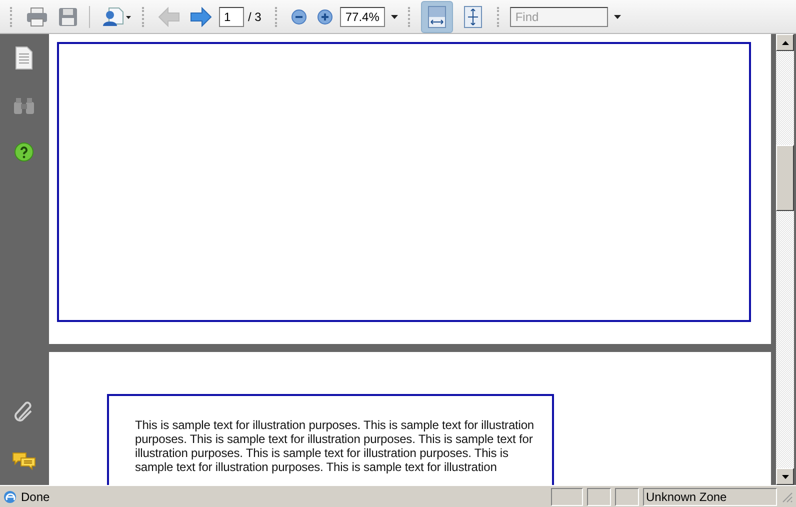 Image resolution: width=796 pixels, height=507 pixels. I want to click on right-arrow-icon, so click(201, 16).